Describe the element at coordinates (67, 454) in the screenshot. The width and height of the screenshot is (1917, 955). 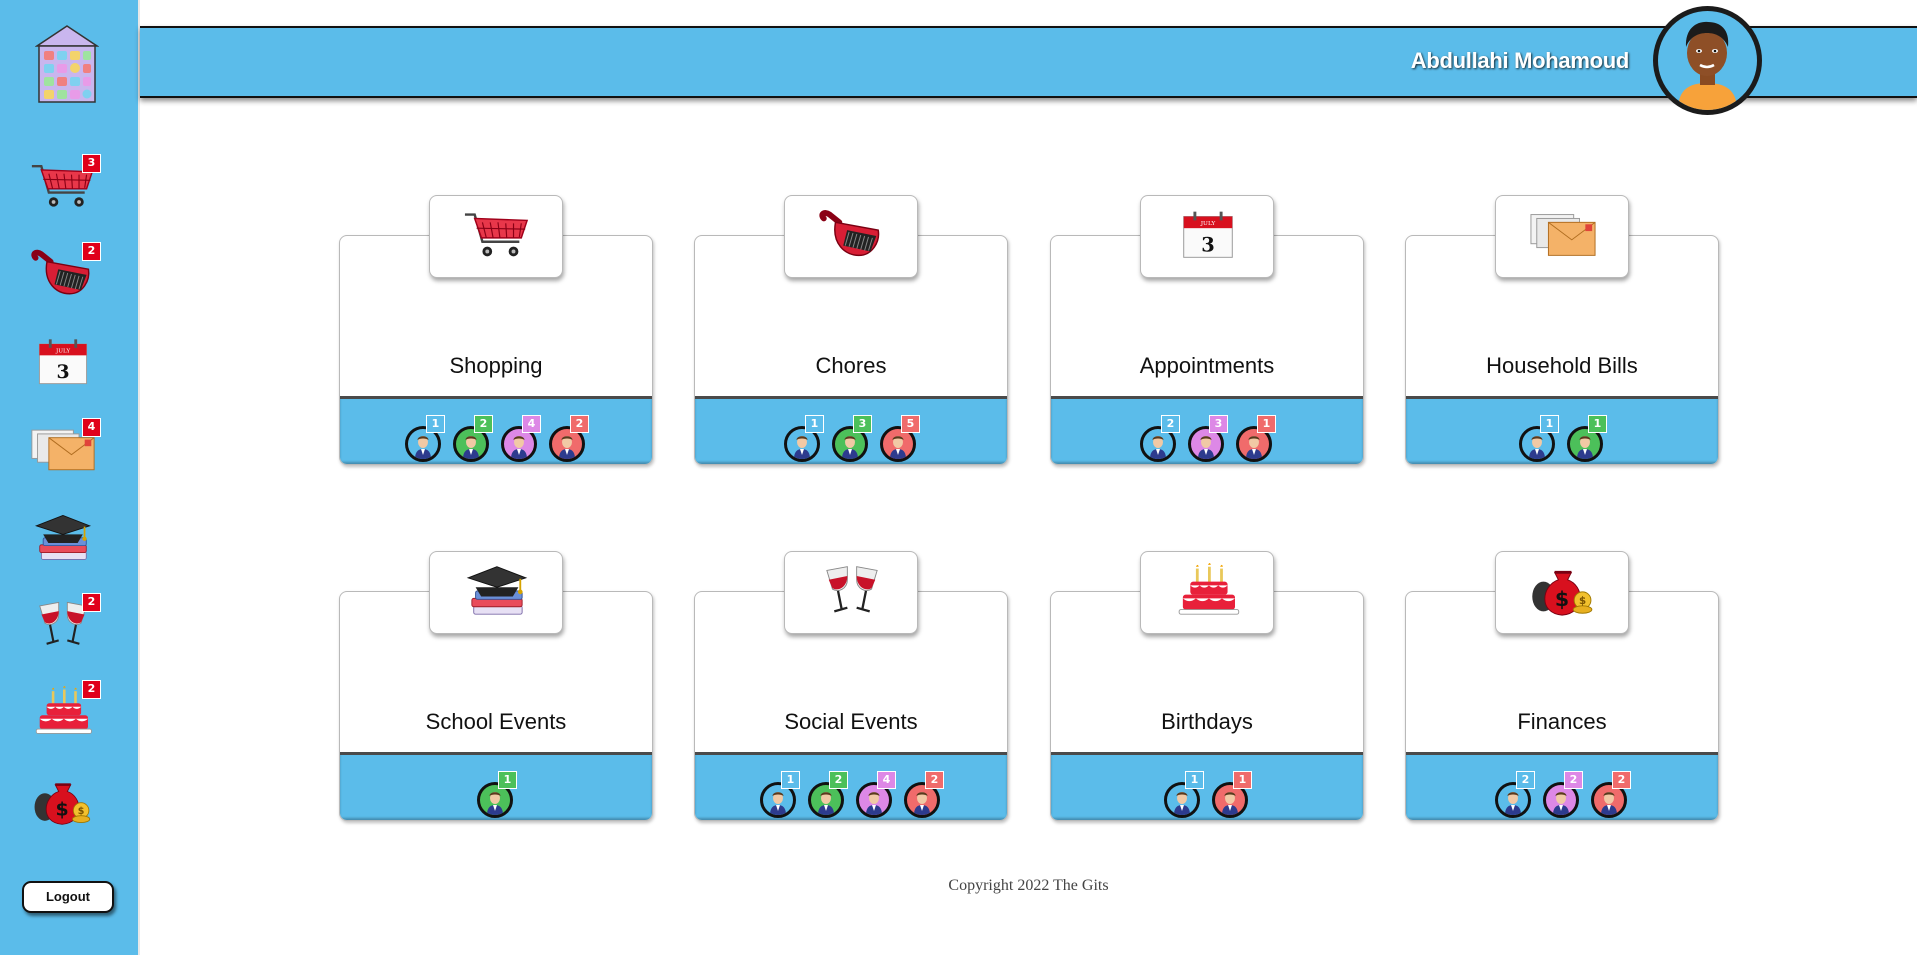
I see `sidebar-item-household-bills: 4` at that location.